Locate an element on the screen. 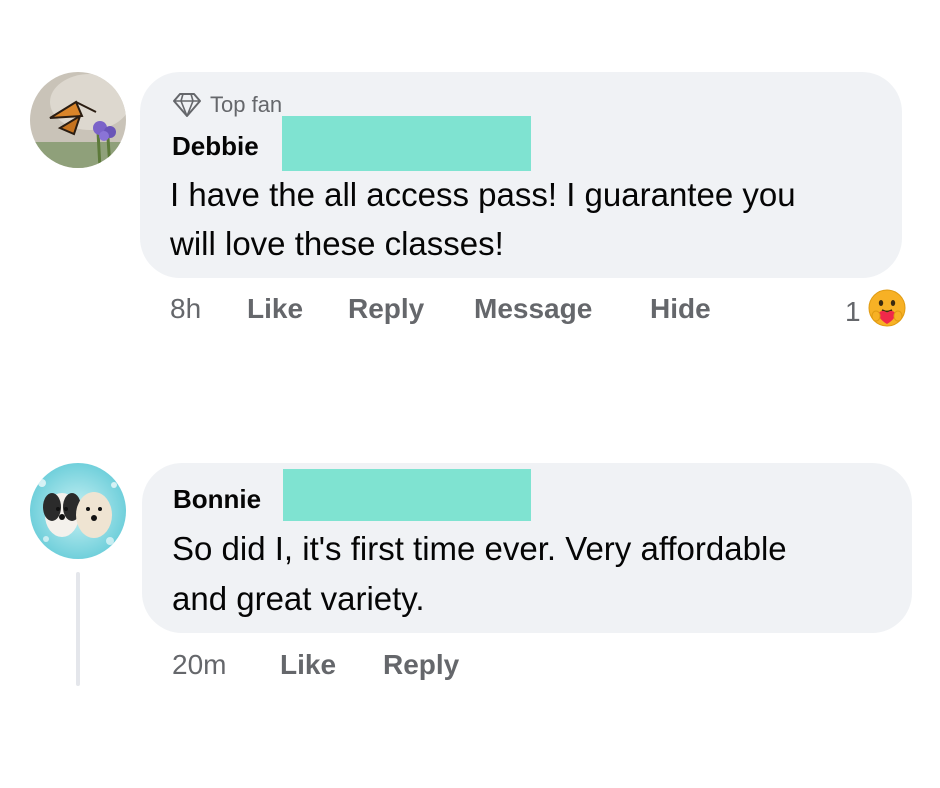 The width and height of the screenshot is (940, 788). timestamp: 8h is located at coordinates (185, 309).